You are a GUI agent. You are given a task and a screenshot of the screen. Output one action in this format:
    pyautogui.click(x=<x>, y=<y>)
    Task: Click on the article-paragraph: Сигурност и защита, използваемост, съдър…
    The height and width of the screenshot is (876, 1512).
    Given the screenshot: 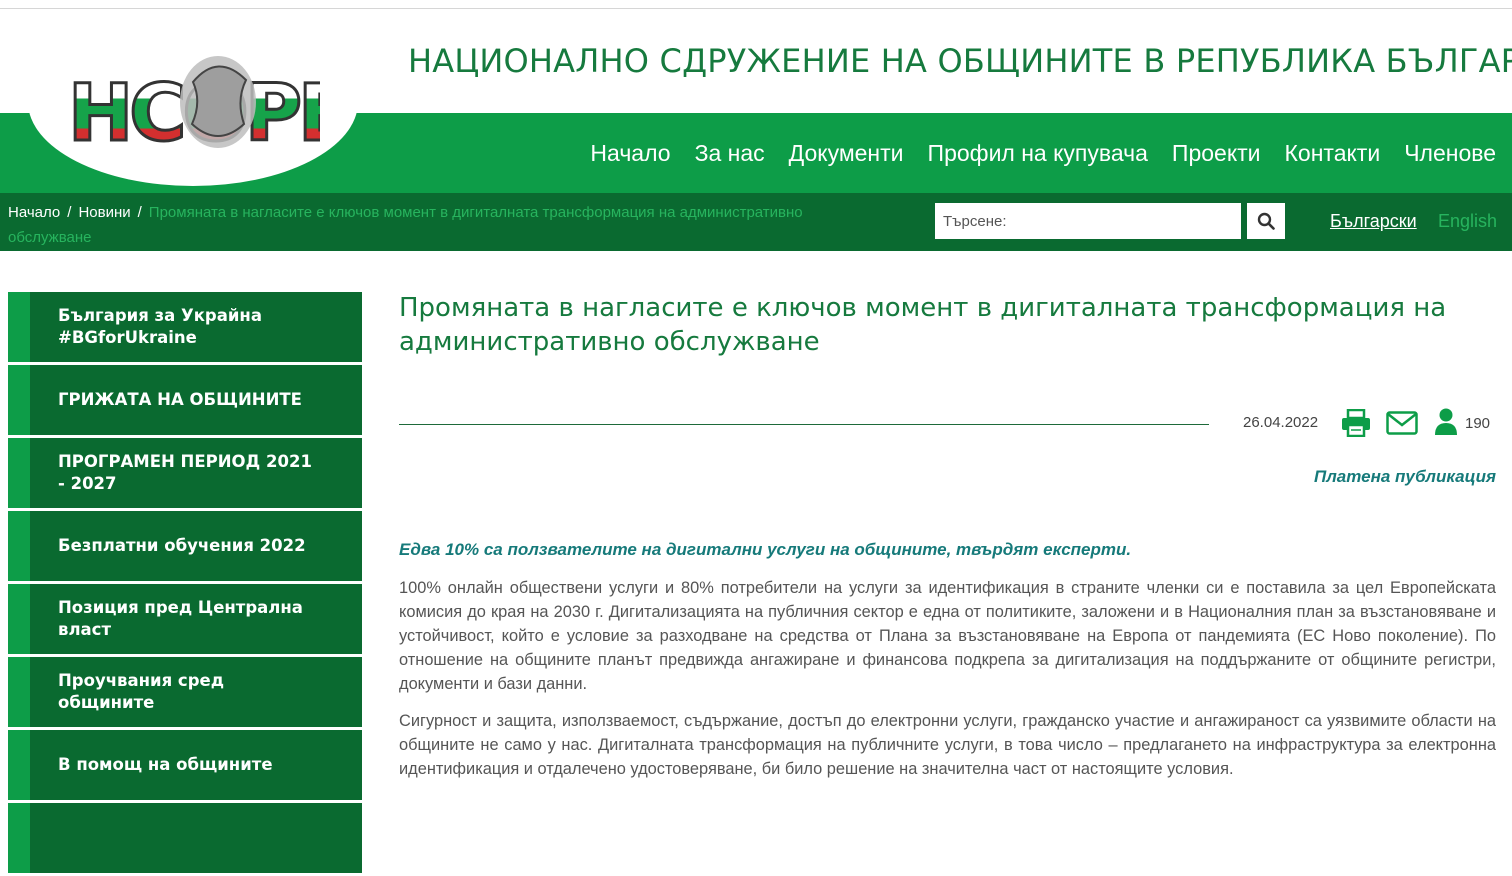 What is the action you would take?
    pyautogui.click(x=947, y=745)
    